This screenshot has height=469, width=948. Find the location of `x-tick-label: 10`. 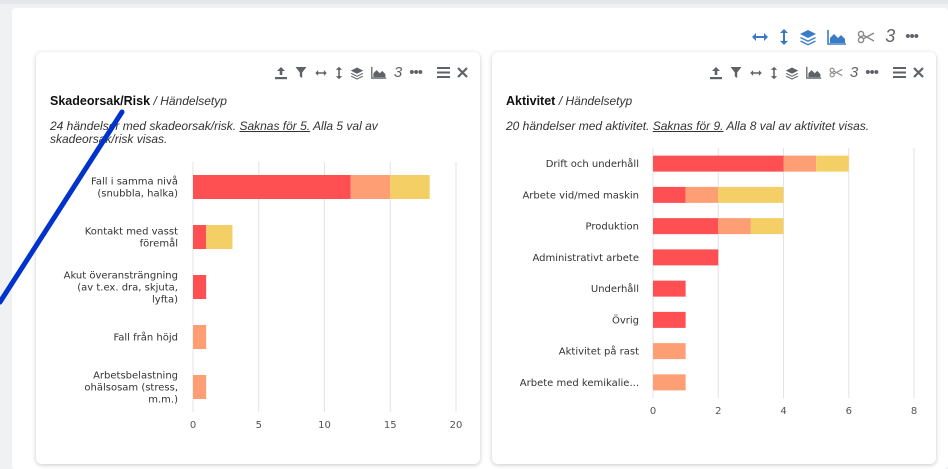

x-tick-label: 10 is located at coordinates (324, 425).